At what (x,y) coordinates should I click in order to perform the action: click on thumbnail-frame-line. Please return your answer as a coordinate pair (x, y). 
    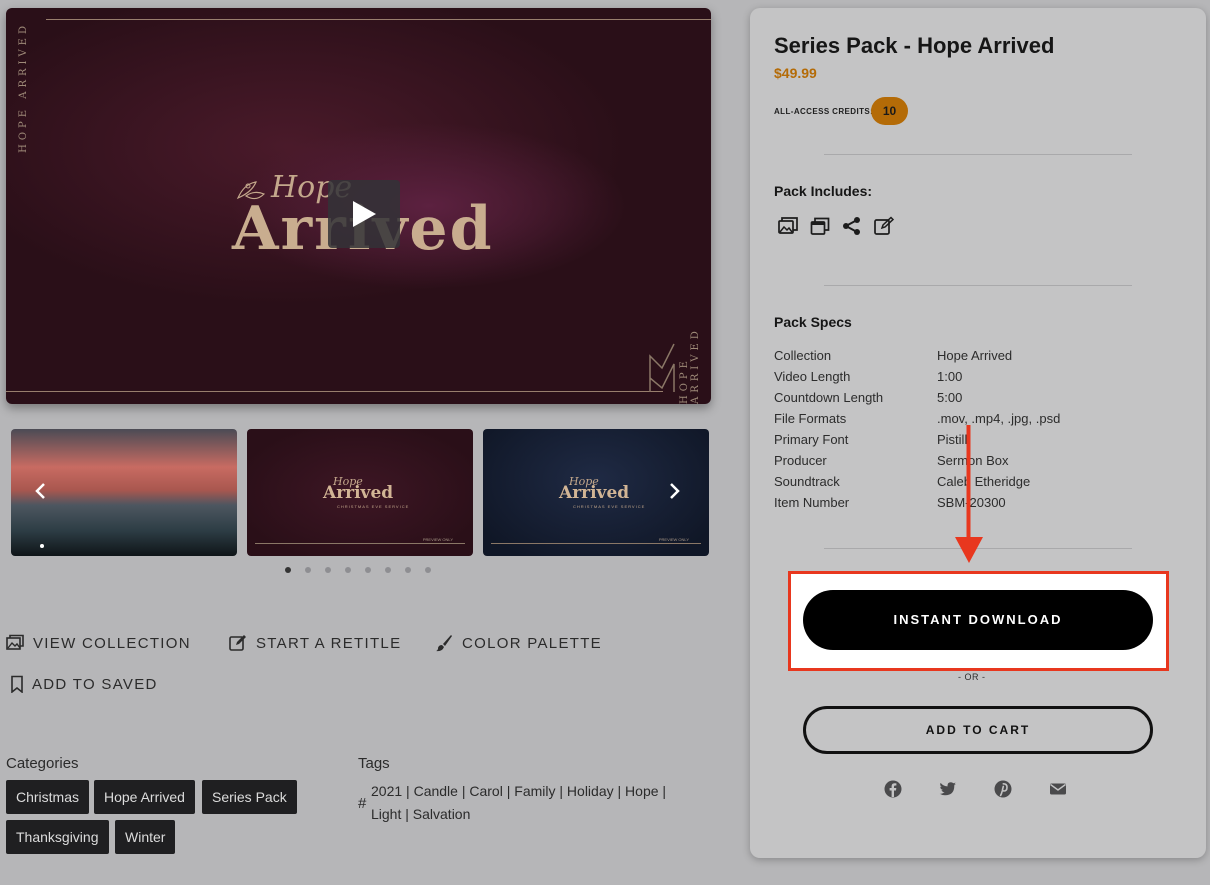
    Looking at the image, I should click on (360, 543).